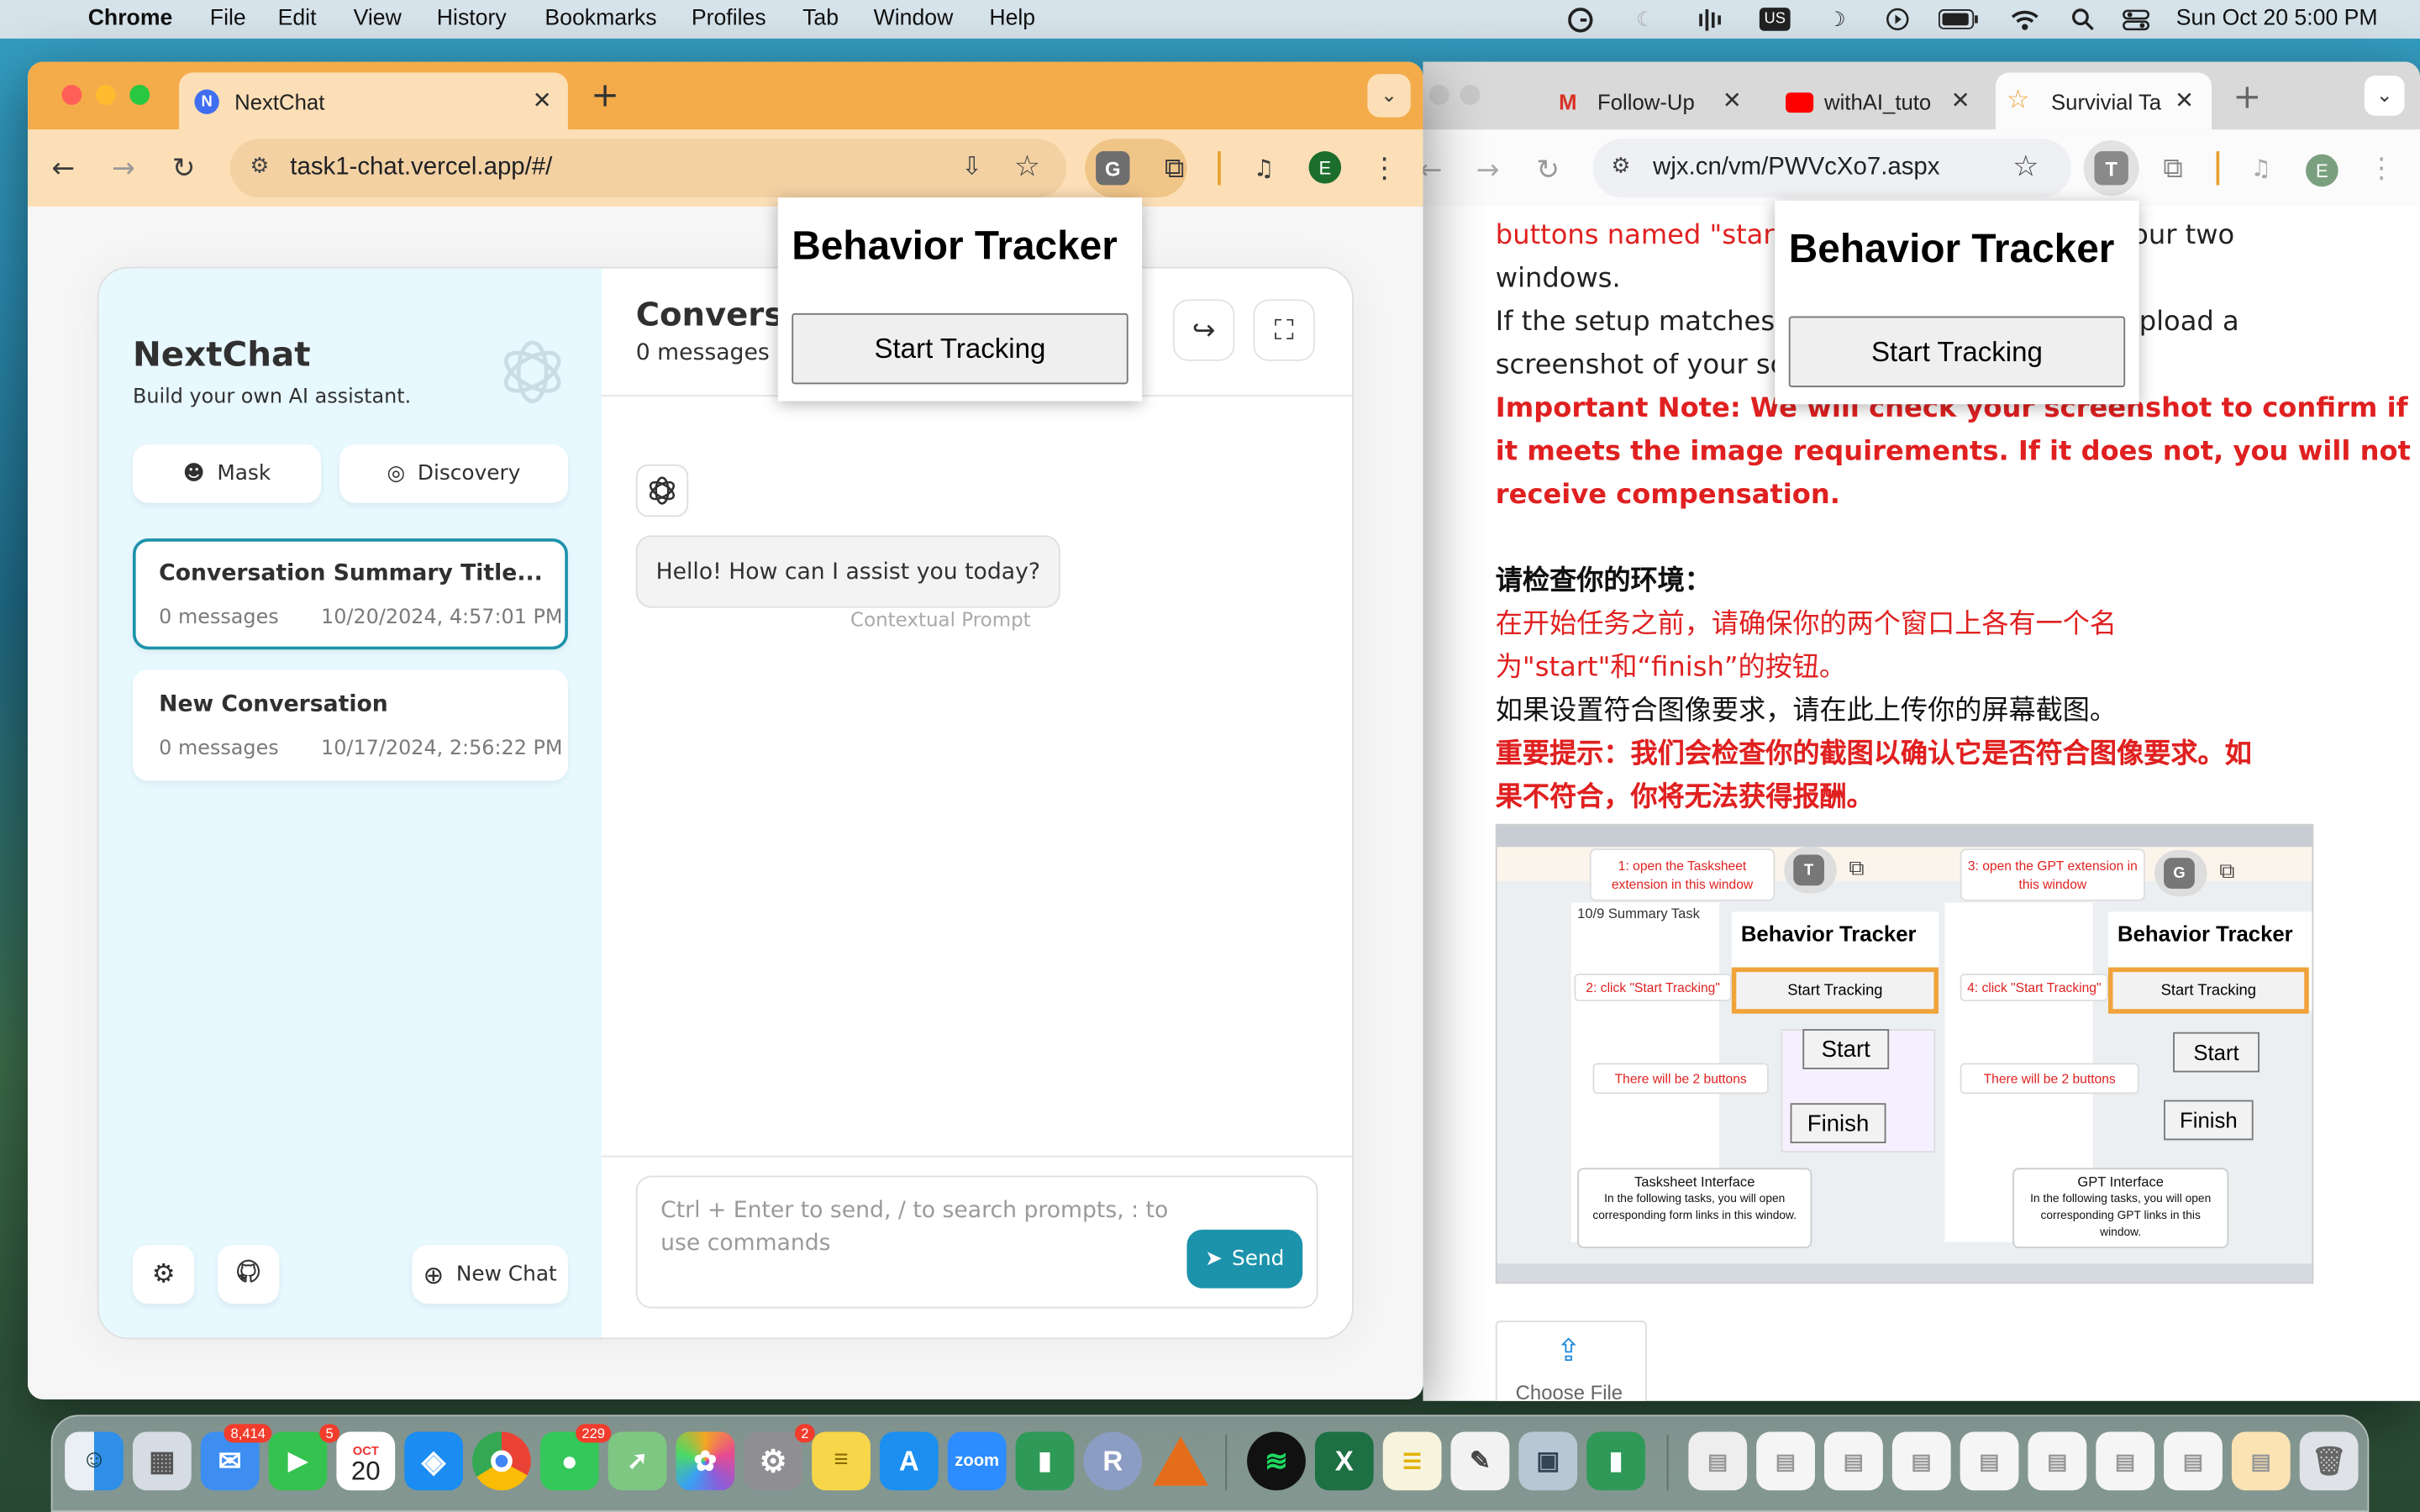  Describe the element at coordinates (2261, 1461) in the screenshot. I see `minimized-window-9: ▤` at that location.